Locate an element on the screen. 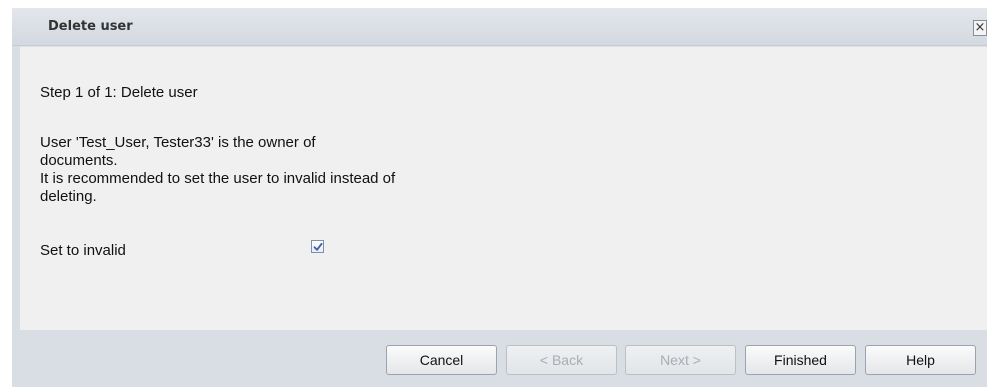 The width and height of the screenshot is (987, 387). back-button: < Back is located at coordinates (561, 360).